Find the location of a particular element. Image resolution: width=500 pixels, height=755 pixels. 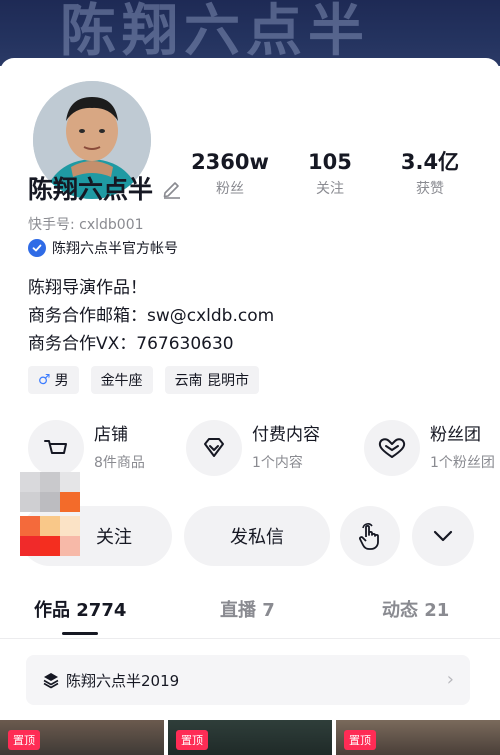

divider is located at coordinates (250, 638).